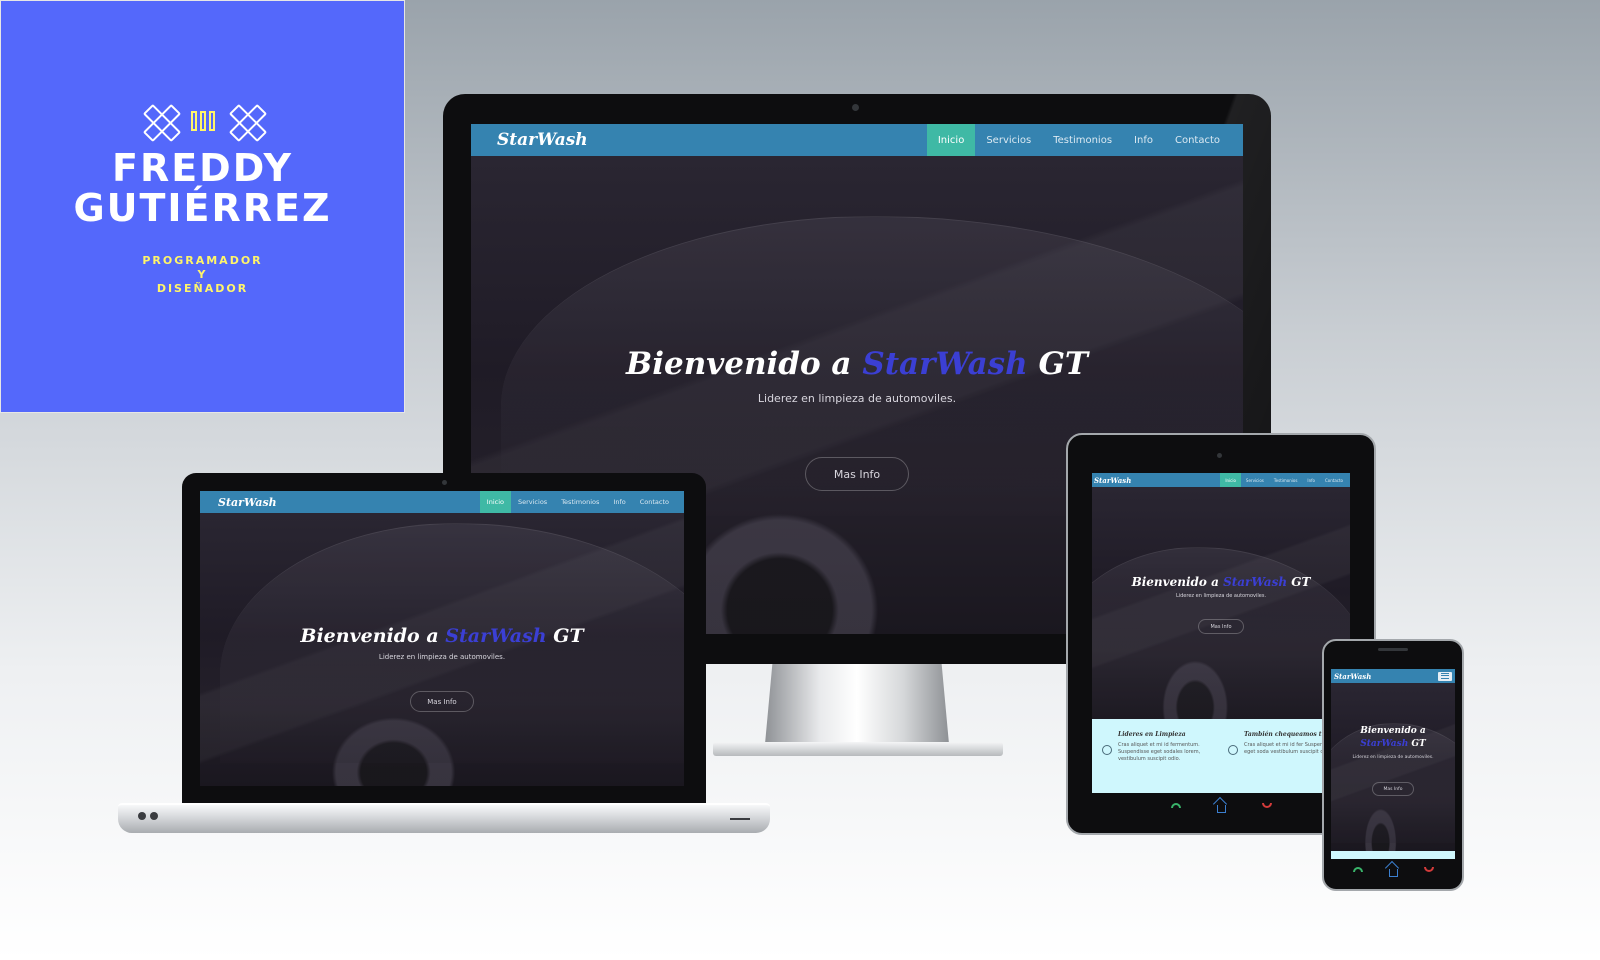 This screenshot has height=960, width=1600. What do you see at coordinates (444, 818) in the screenshot?
I see `laptop-deck` at bounding box center [444, 818].